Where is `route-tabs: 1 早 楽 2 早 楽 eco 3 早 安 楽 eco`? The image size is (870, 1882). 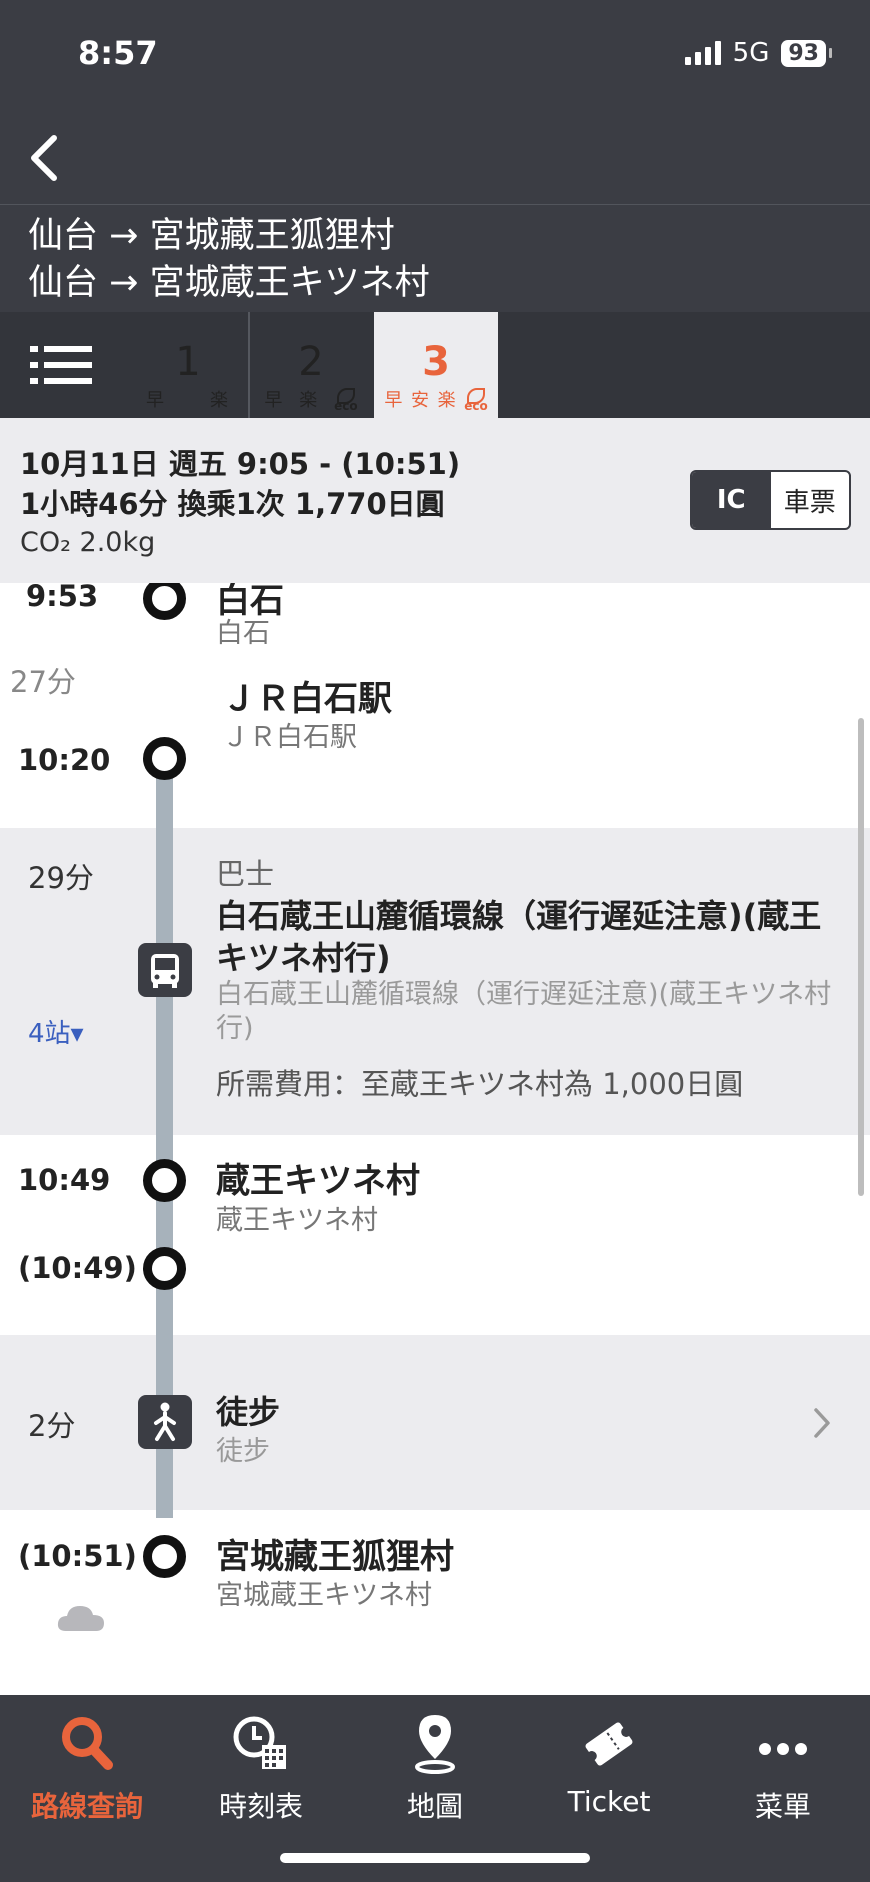
route-tabs: 1 早 楽 2 早 楽 eco 3 早 安 楽 eco is located at coordinates (435, 365).